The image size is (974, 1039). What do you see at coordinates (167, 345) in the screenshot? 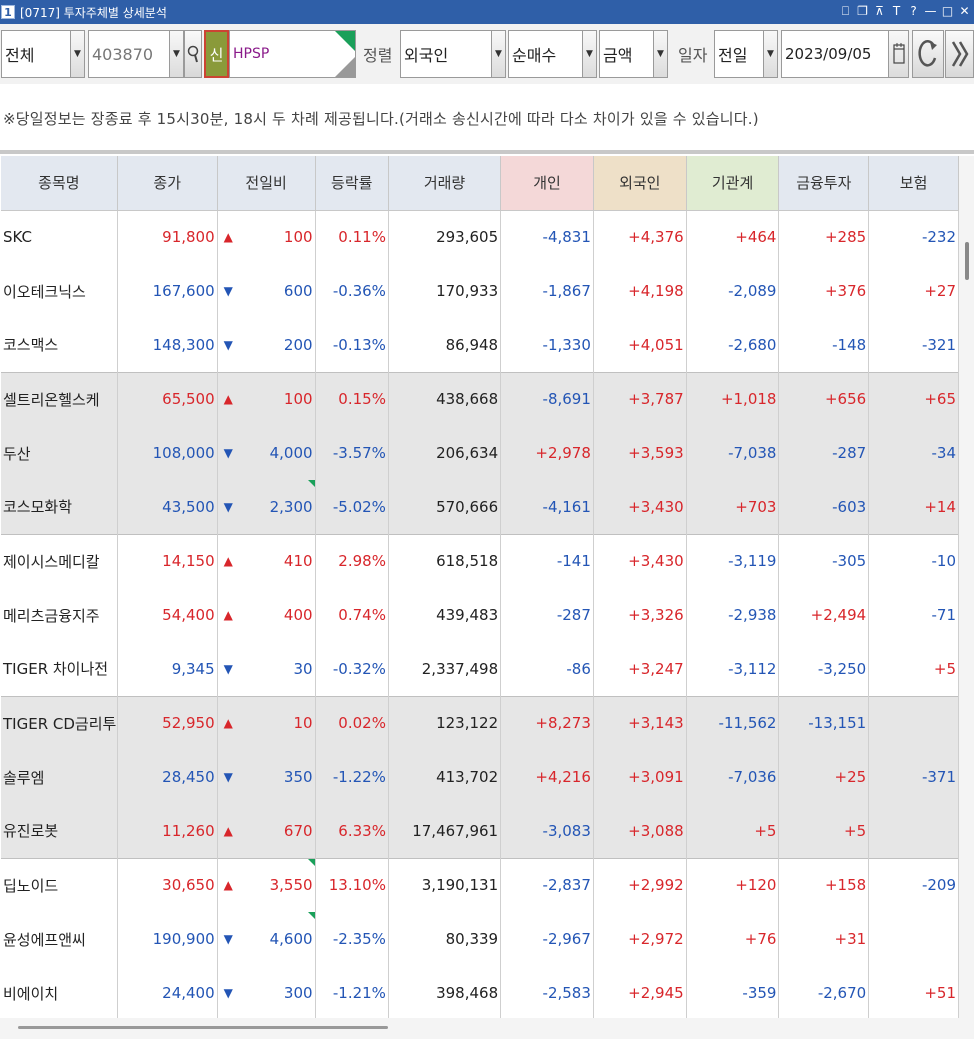
I see `close-price-cell: 148,300` at bounding box center [167, 345].